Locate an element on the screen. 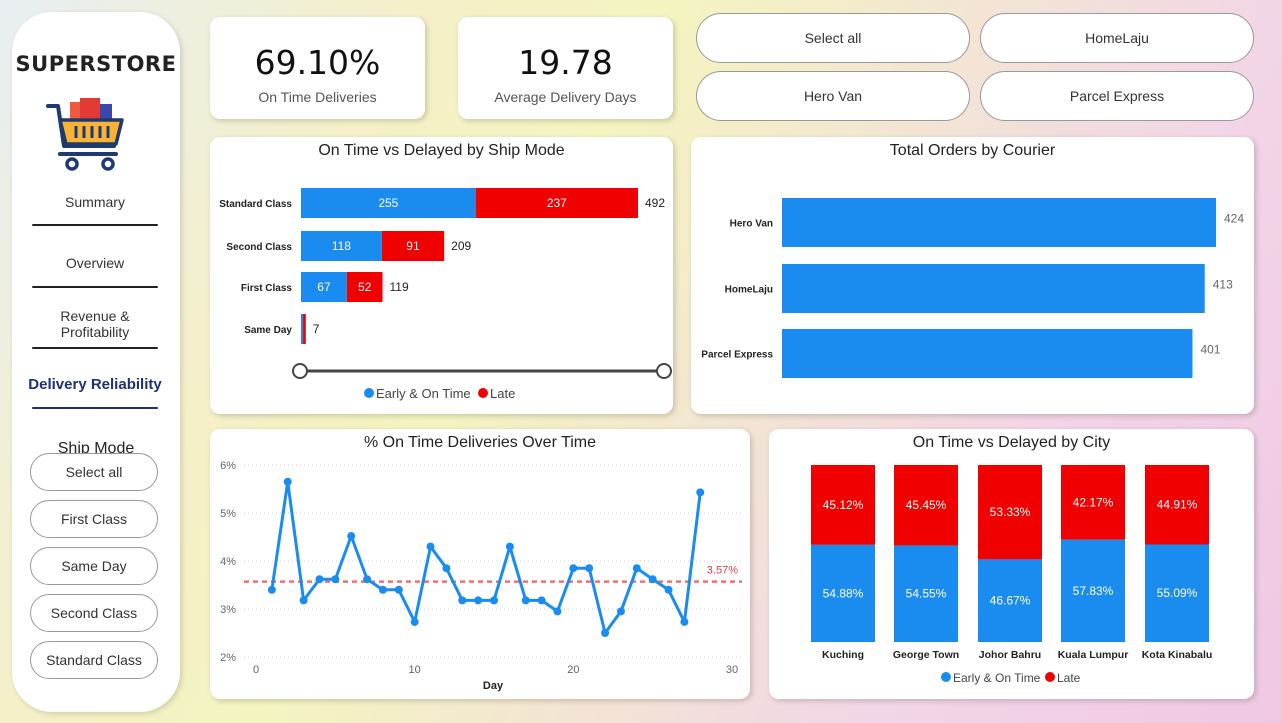  bar-value-label: 91 is located at coordinates (413, 246).